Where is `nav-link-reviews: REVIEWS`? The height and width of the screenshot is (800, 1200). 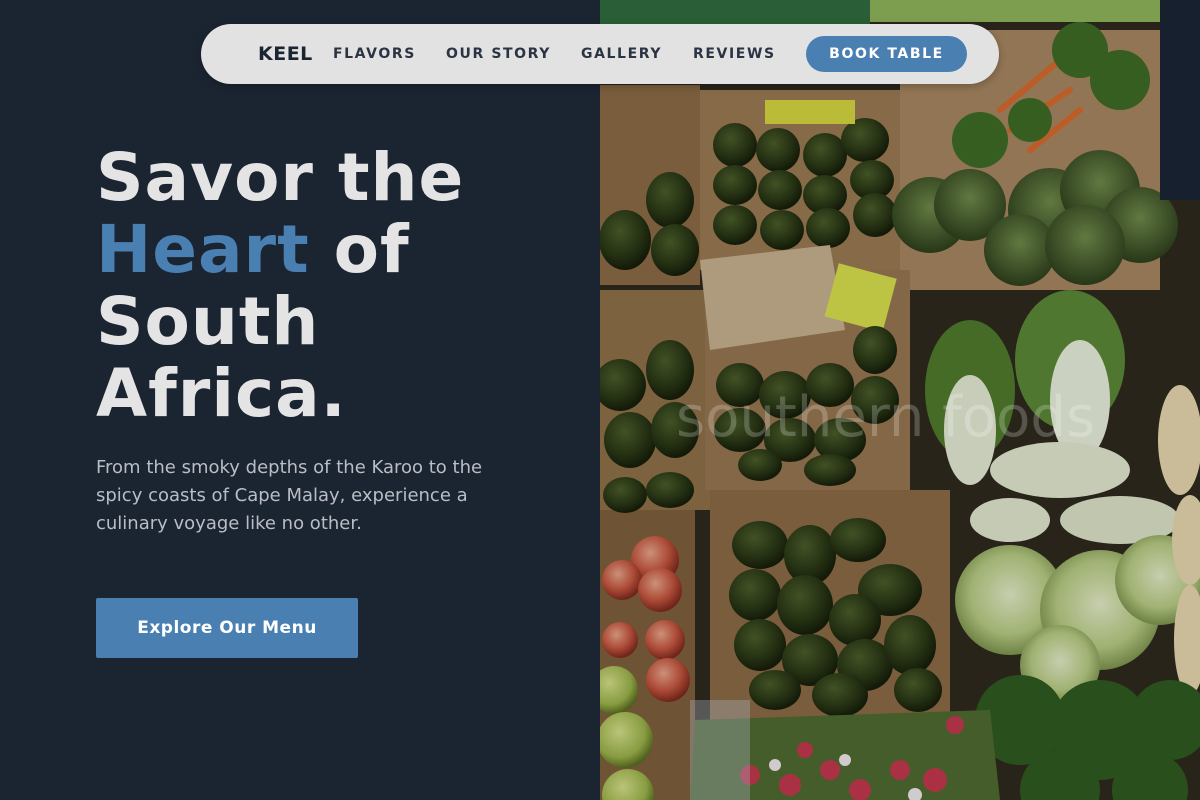 nav-link-reviews: REVIEWS is located at coordinates (734, 54).